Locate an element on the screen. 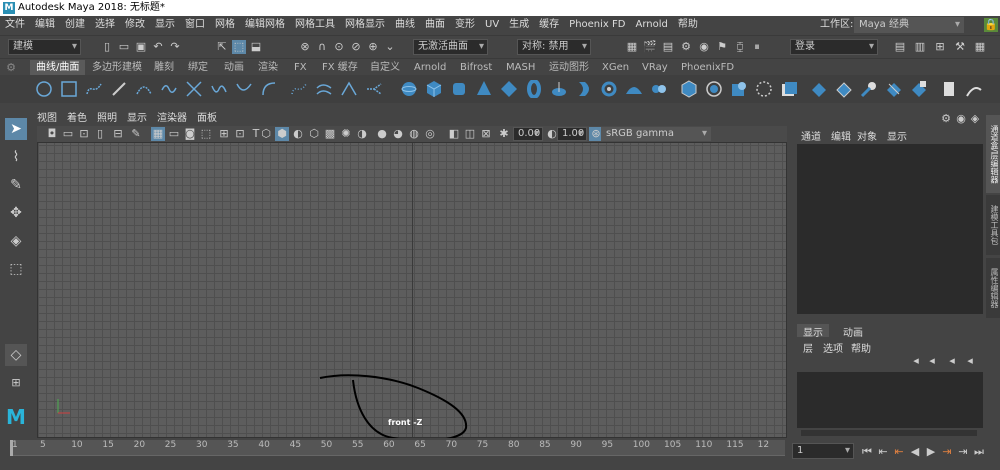  shelf-tab-phoenixfd: PhoenixFD is located at coordinates (707, 67).